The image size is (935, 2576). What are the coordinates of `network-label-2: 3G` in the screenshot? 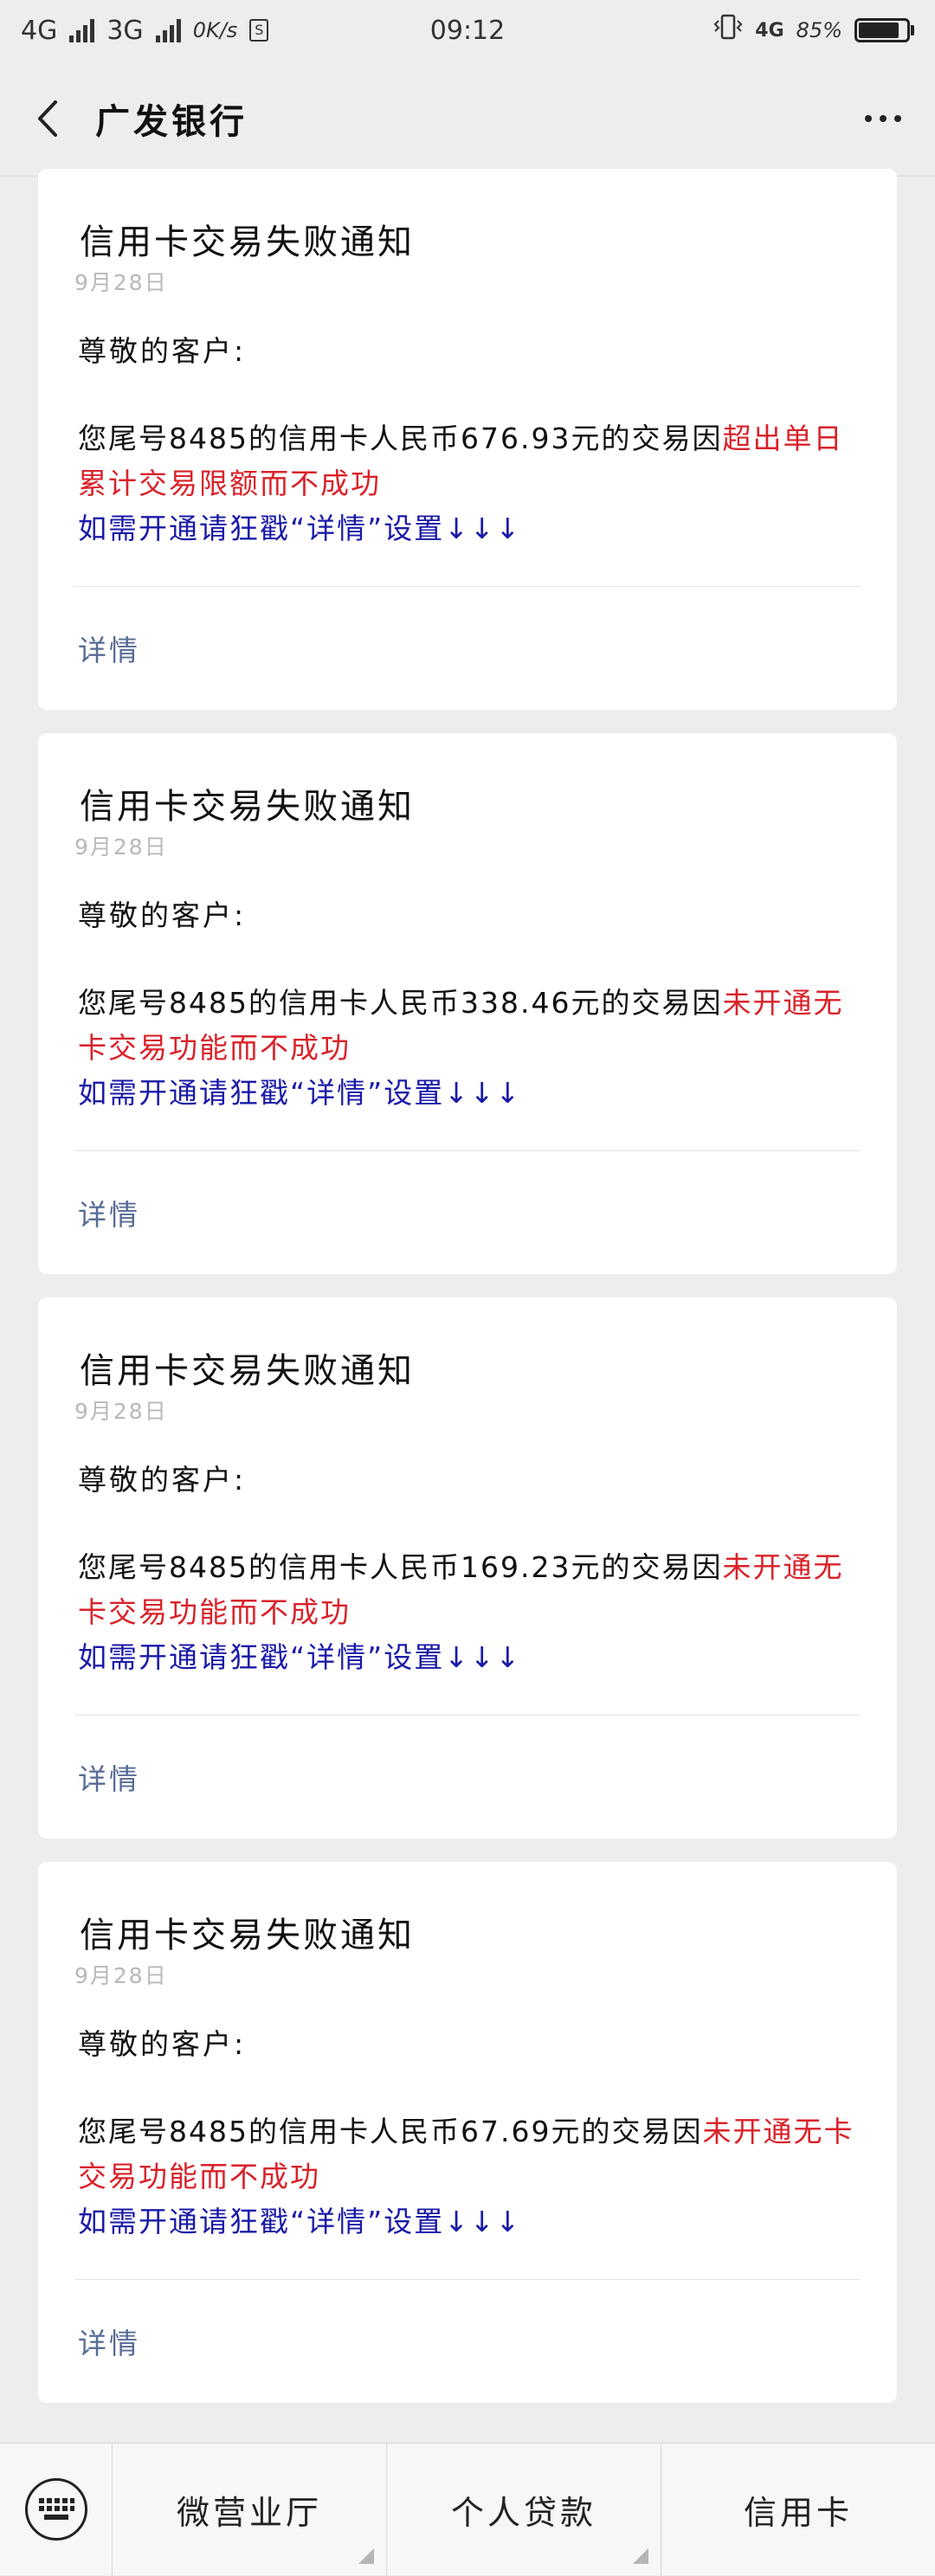 It's located at (125, 30).